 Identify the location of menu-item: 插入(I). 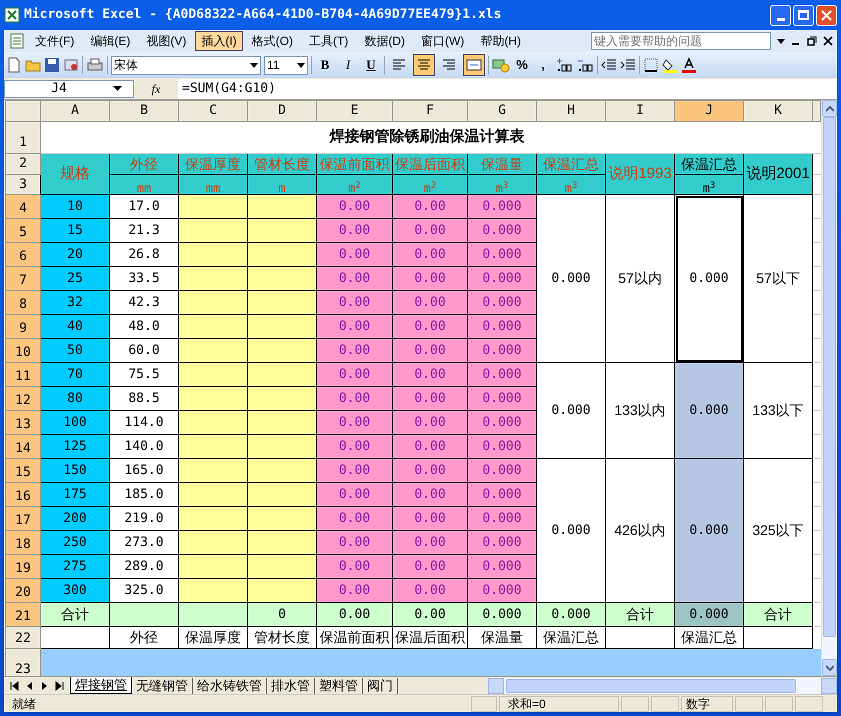
(219, 41).